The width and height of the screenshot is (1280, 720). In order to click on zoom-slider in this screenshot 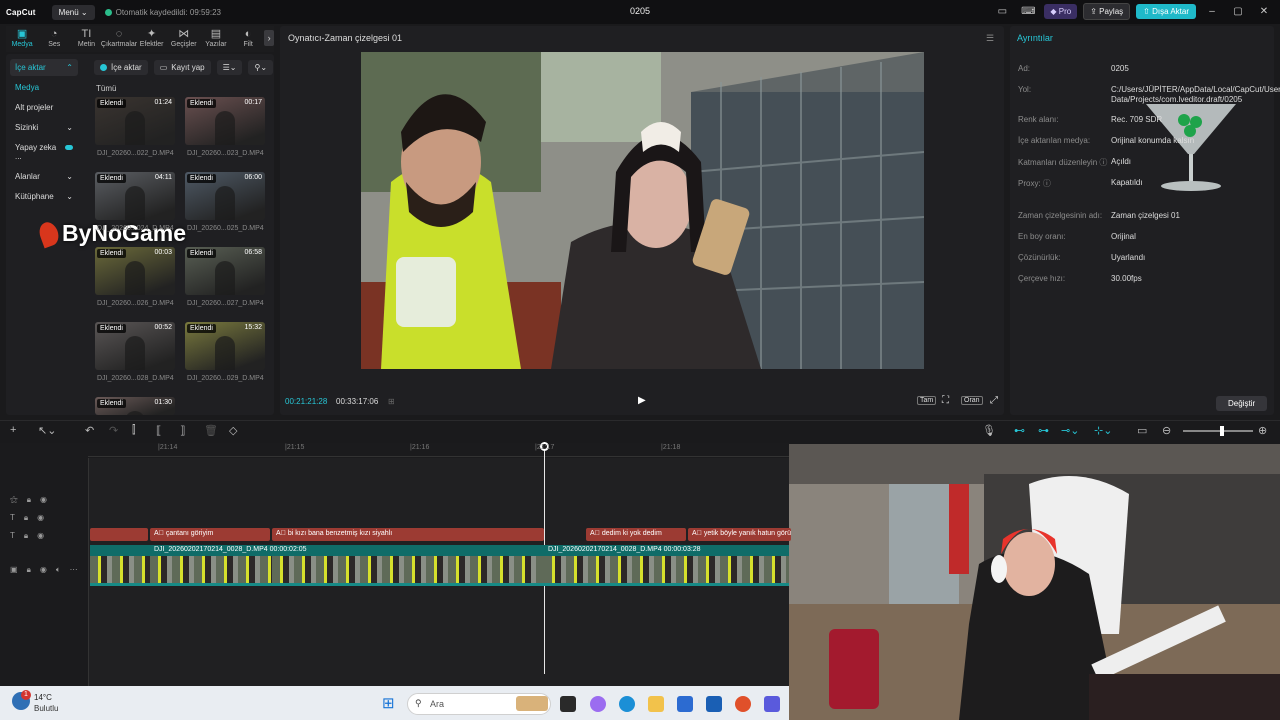, I will do `click(1218, 431)`.